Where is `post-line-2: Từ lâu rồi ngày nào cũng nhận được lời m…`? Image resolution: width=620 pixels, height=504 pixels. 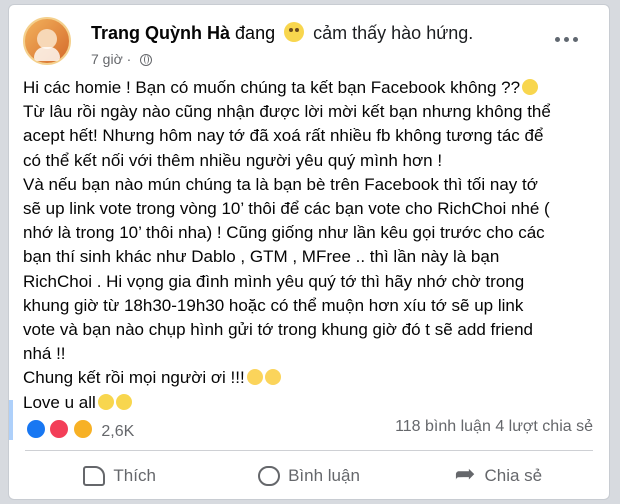
post-line-2: Từ lâu rồi ngày nào cũng nhận được lời m… is located at coordinates (287, 112).